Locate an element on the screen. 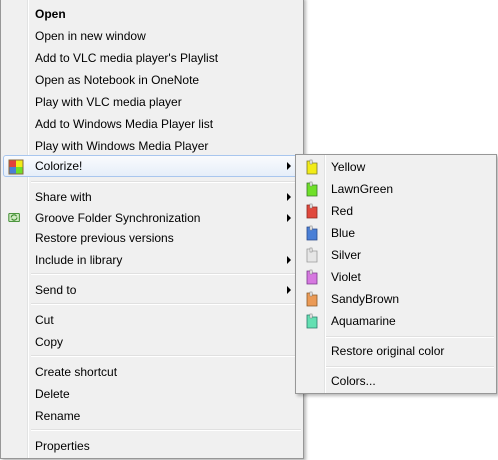  menu-item-label: Aquamarine is located at coordinates (363, 321).